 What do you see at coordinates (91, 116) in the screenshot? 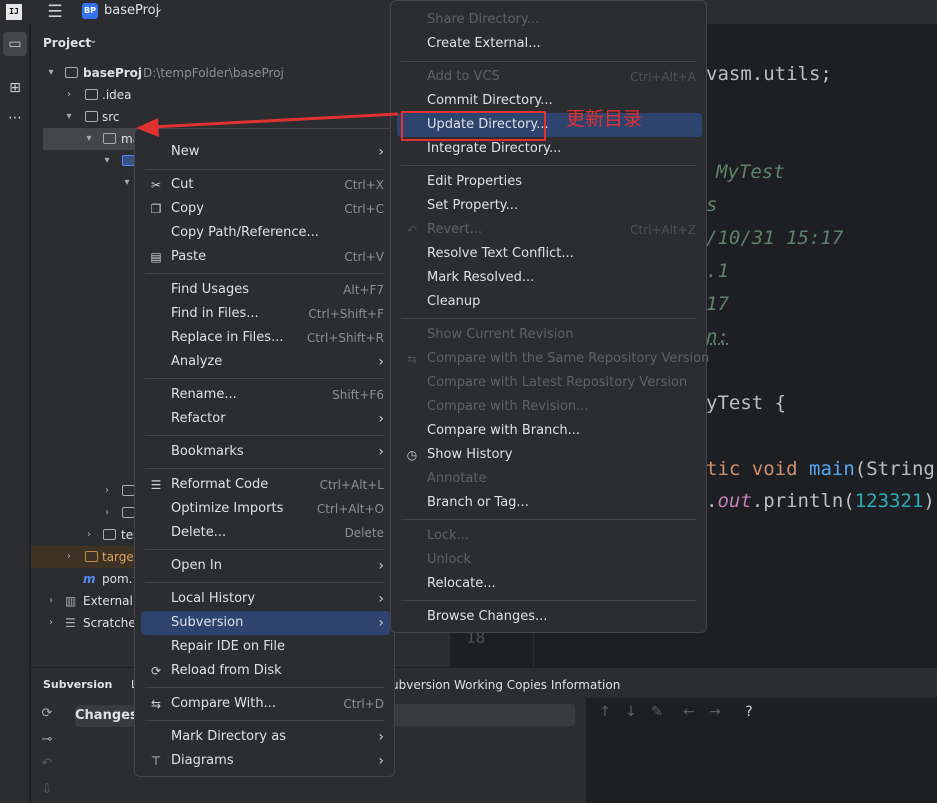
I see `folder-icon` at bounding box center [91, 116].